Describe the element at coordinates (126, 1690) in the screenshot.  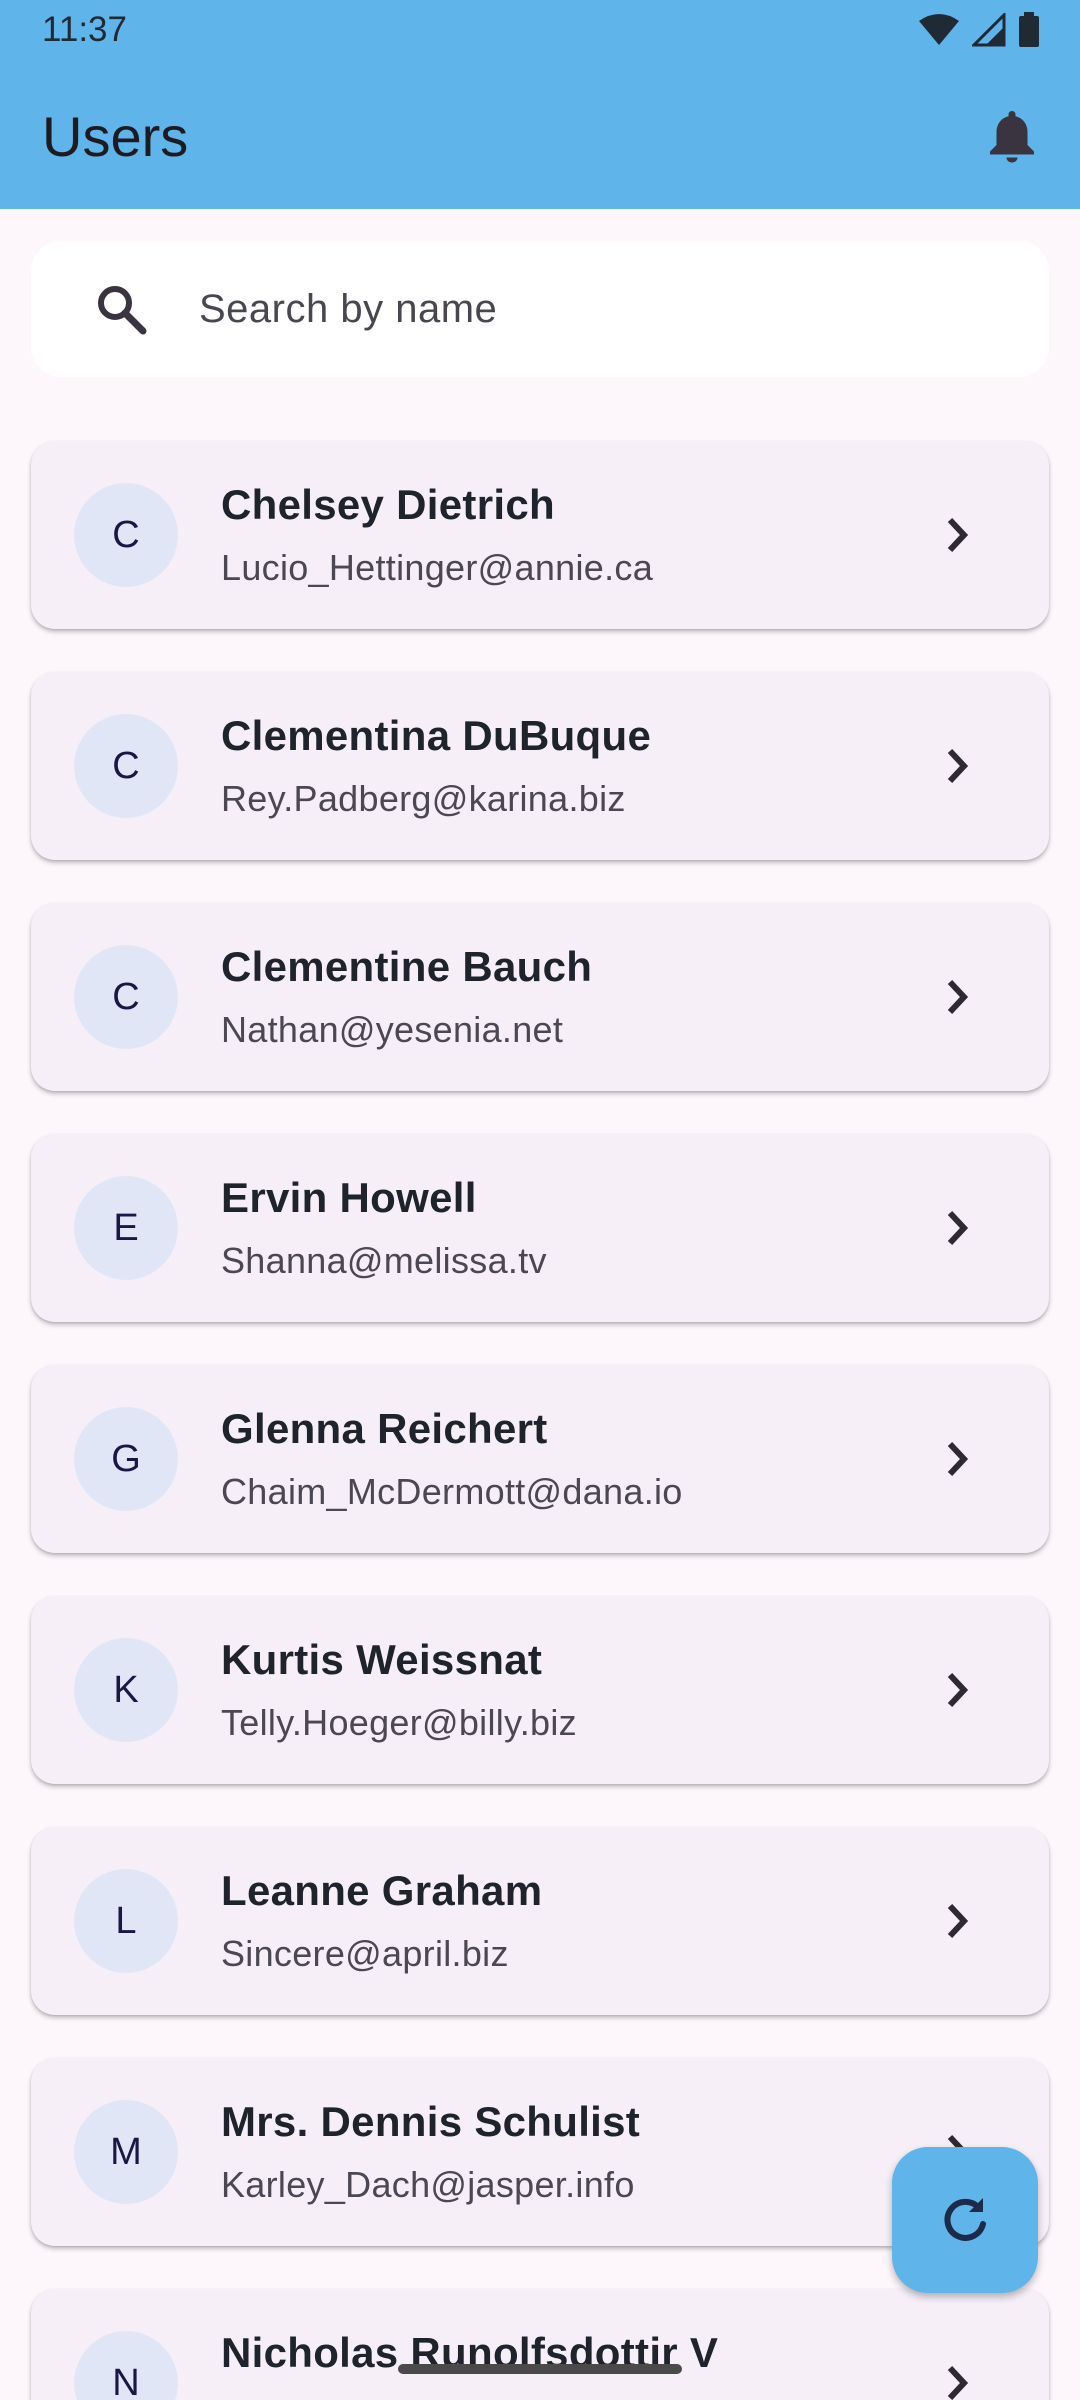
I see `avatar: K` at that location.